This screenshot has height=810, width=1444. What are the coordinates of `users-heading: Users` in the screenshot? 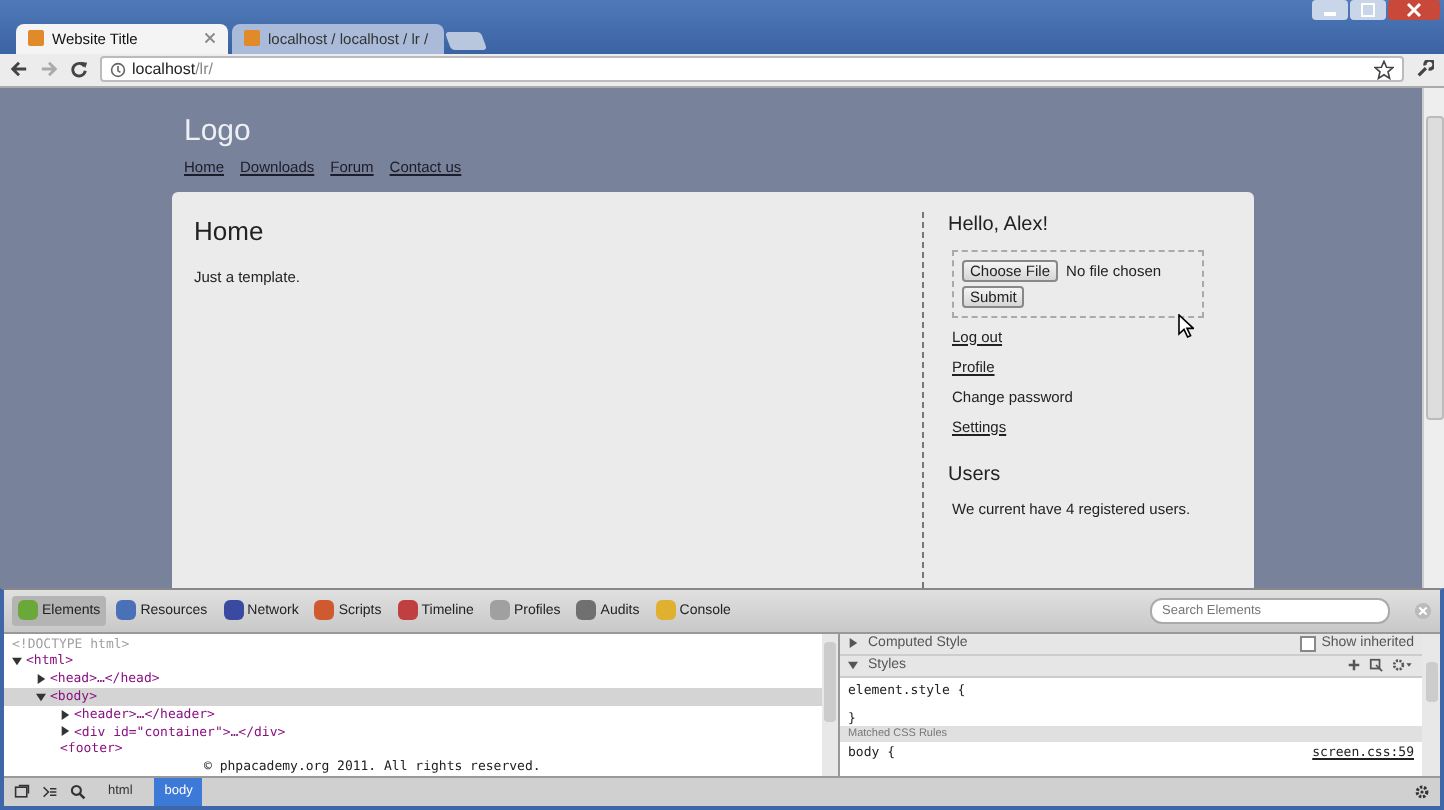 It's located at (974, 474).